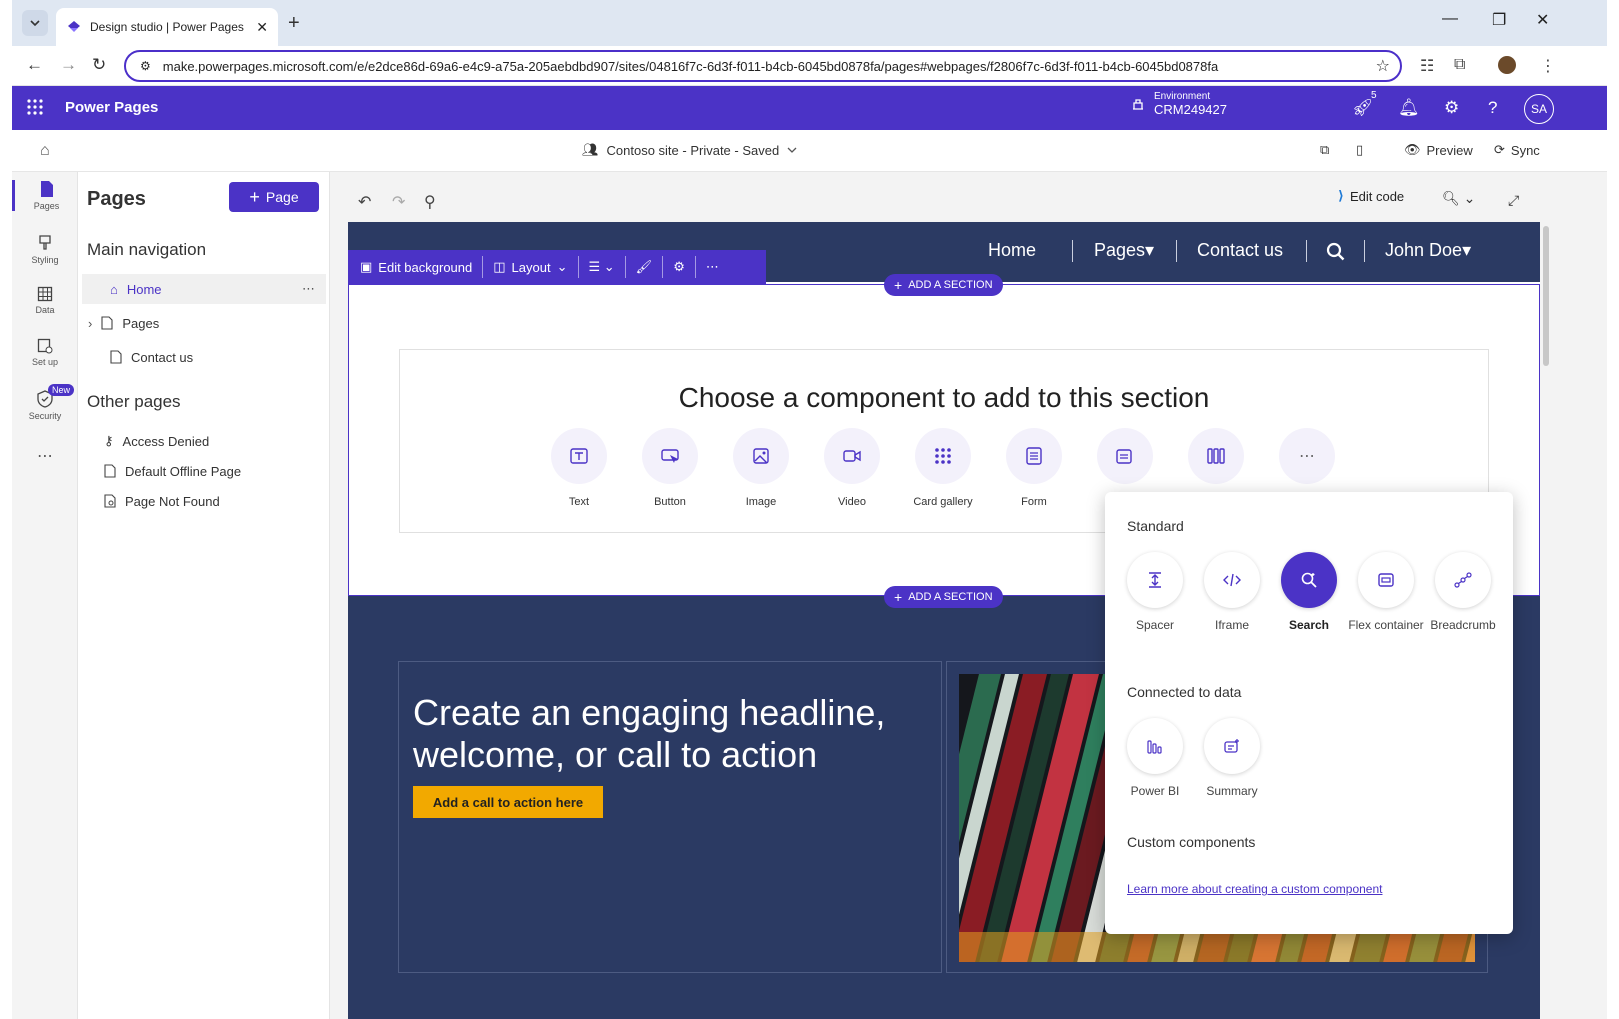 The width and height of the screenshot is (1619, 1019). What do you see at coordinates (508, 802) in the screenshot?
I see `cta-button: Add a call to action here` at bounding box center [508, 802].